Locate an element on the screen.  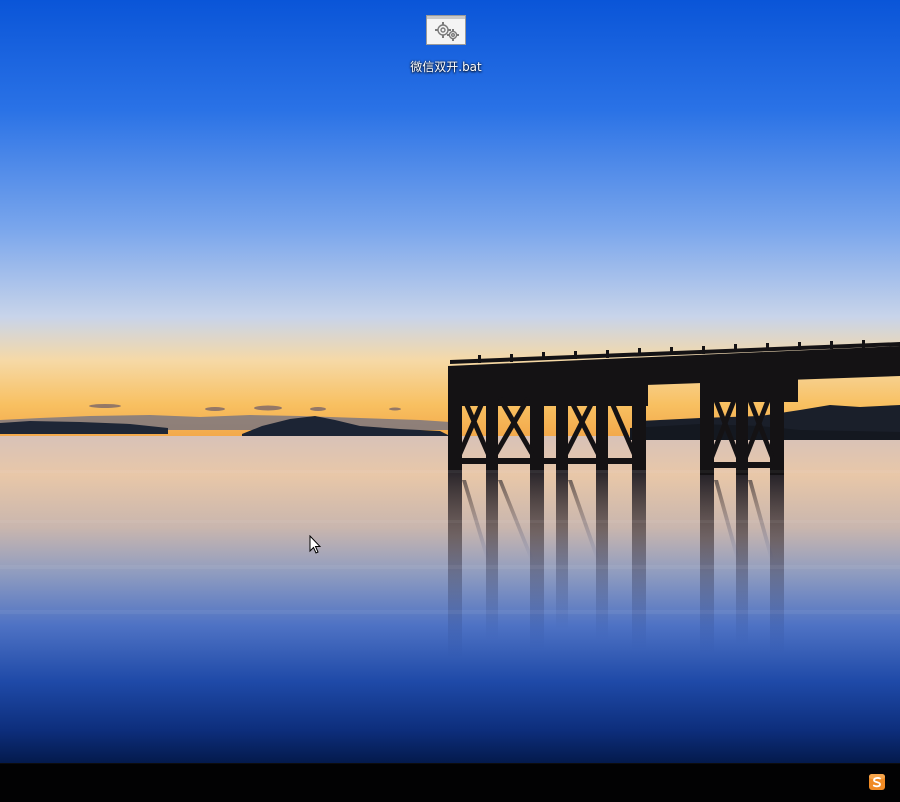
desktop-file-icon: 微信双开.bat is located at coordinates (446, 45).